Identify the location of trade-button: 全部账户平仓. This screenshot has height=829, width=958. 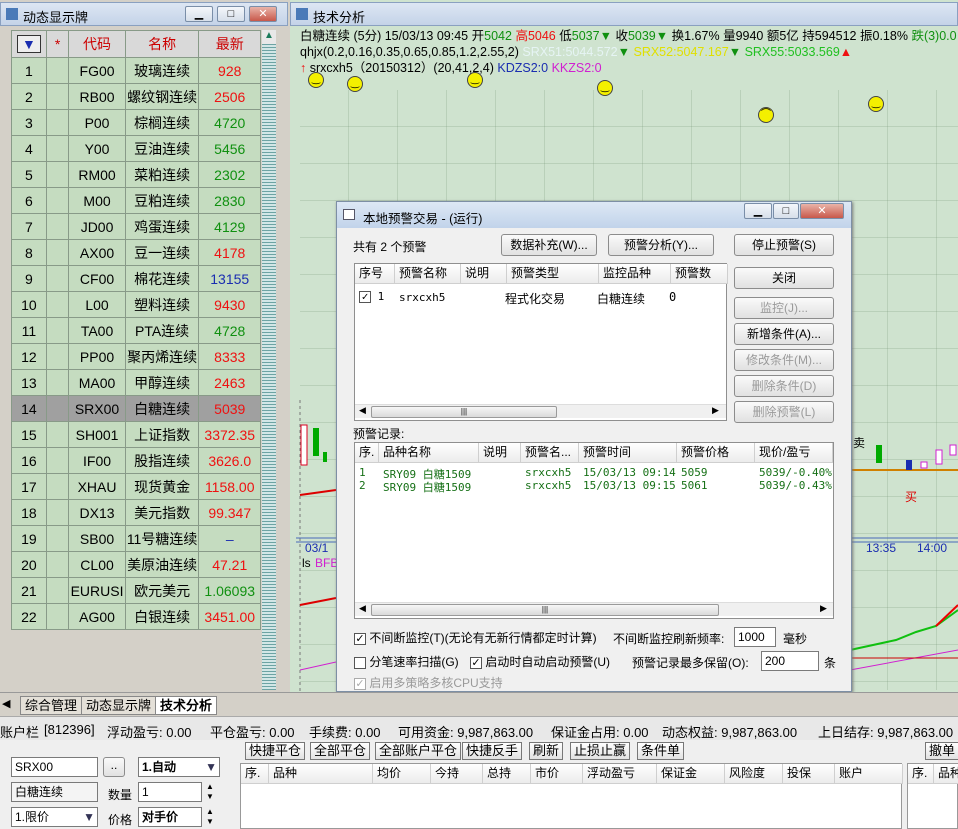
(418, 751).